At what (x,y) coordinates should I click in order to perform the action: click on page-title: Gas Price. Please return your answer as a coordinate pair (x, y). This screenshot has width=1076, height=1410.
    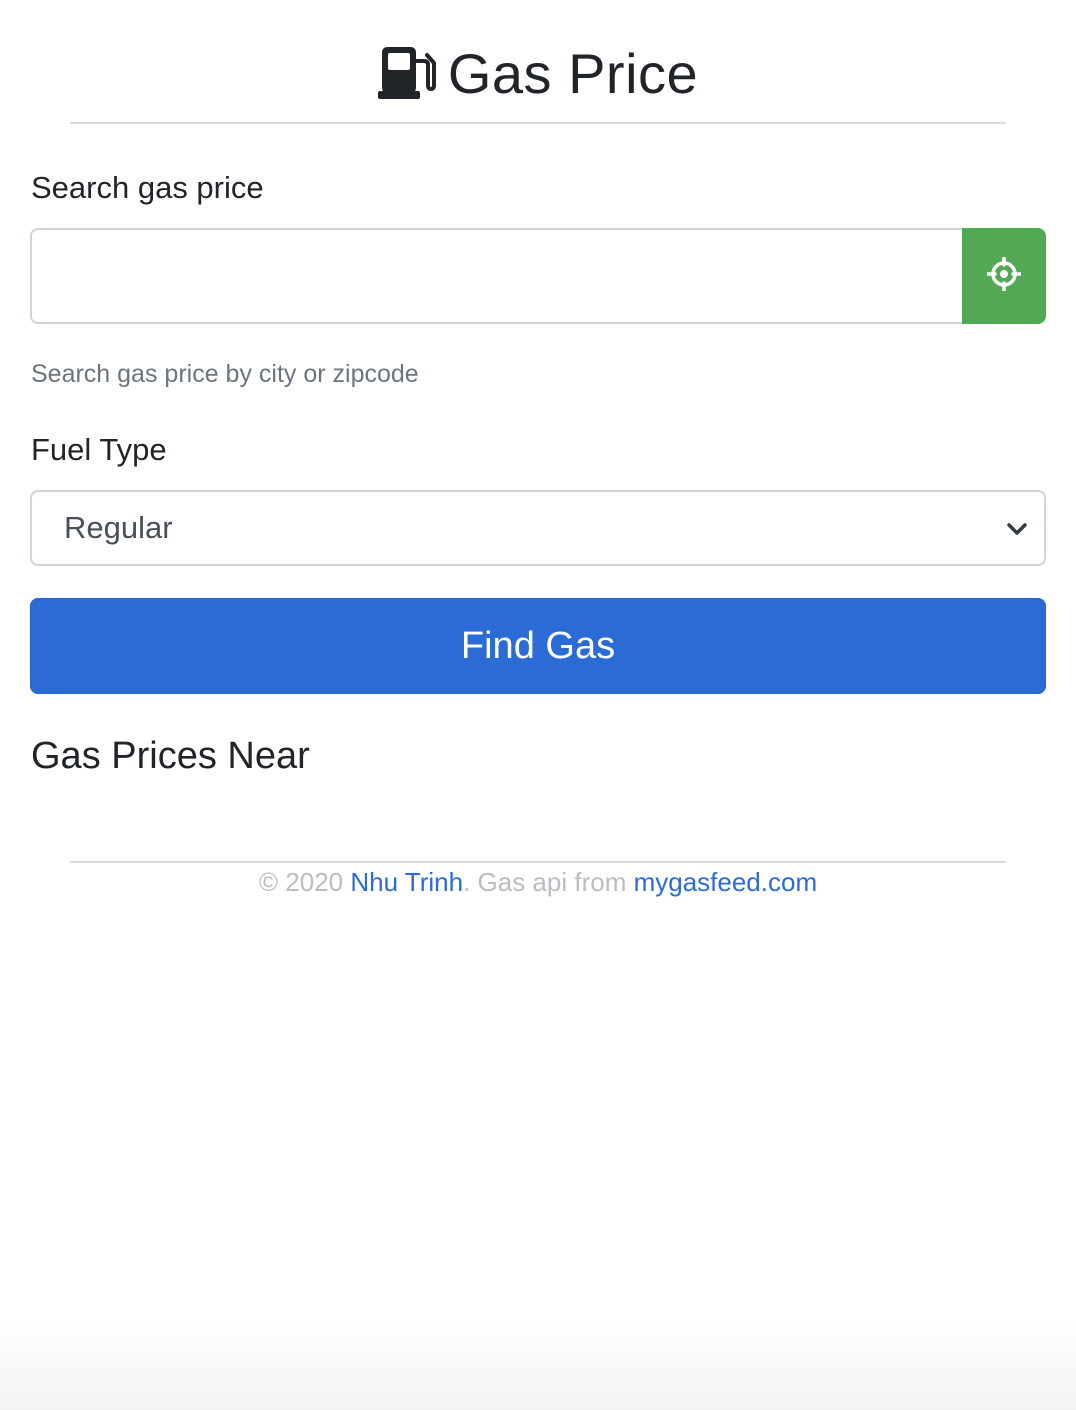
    Looking at the image, I should click on (573, 73).